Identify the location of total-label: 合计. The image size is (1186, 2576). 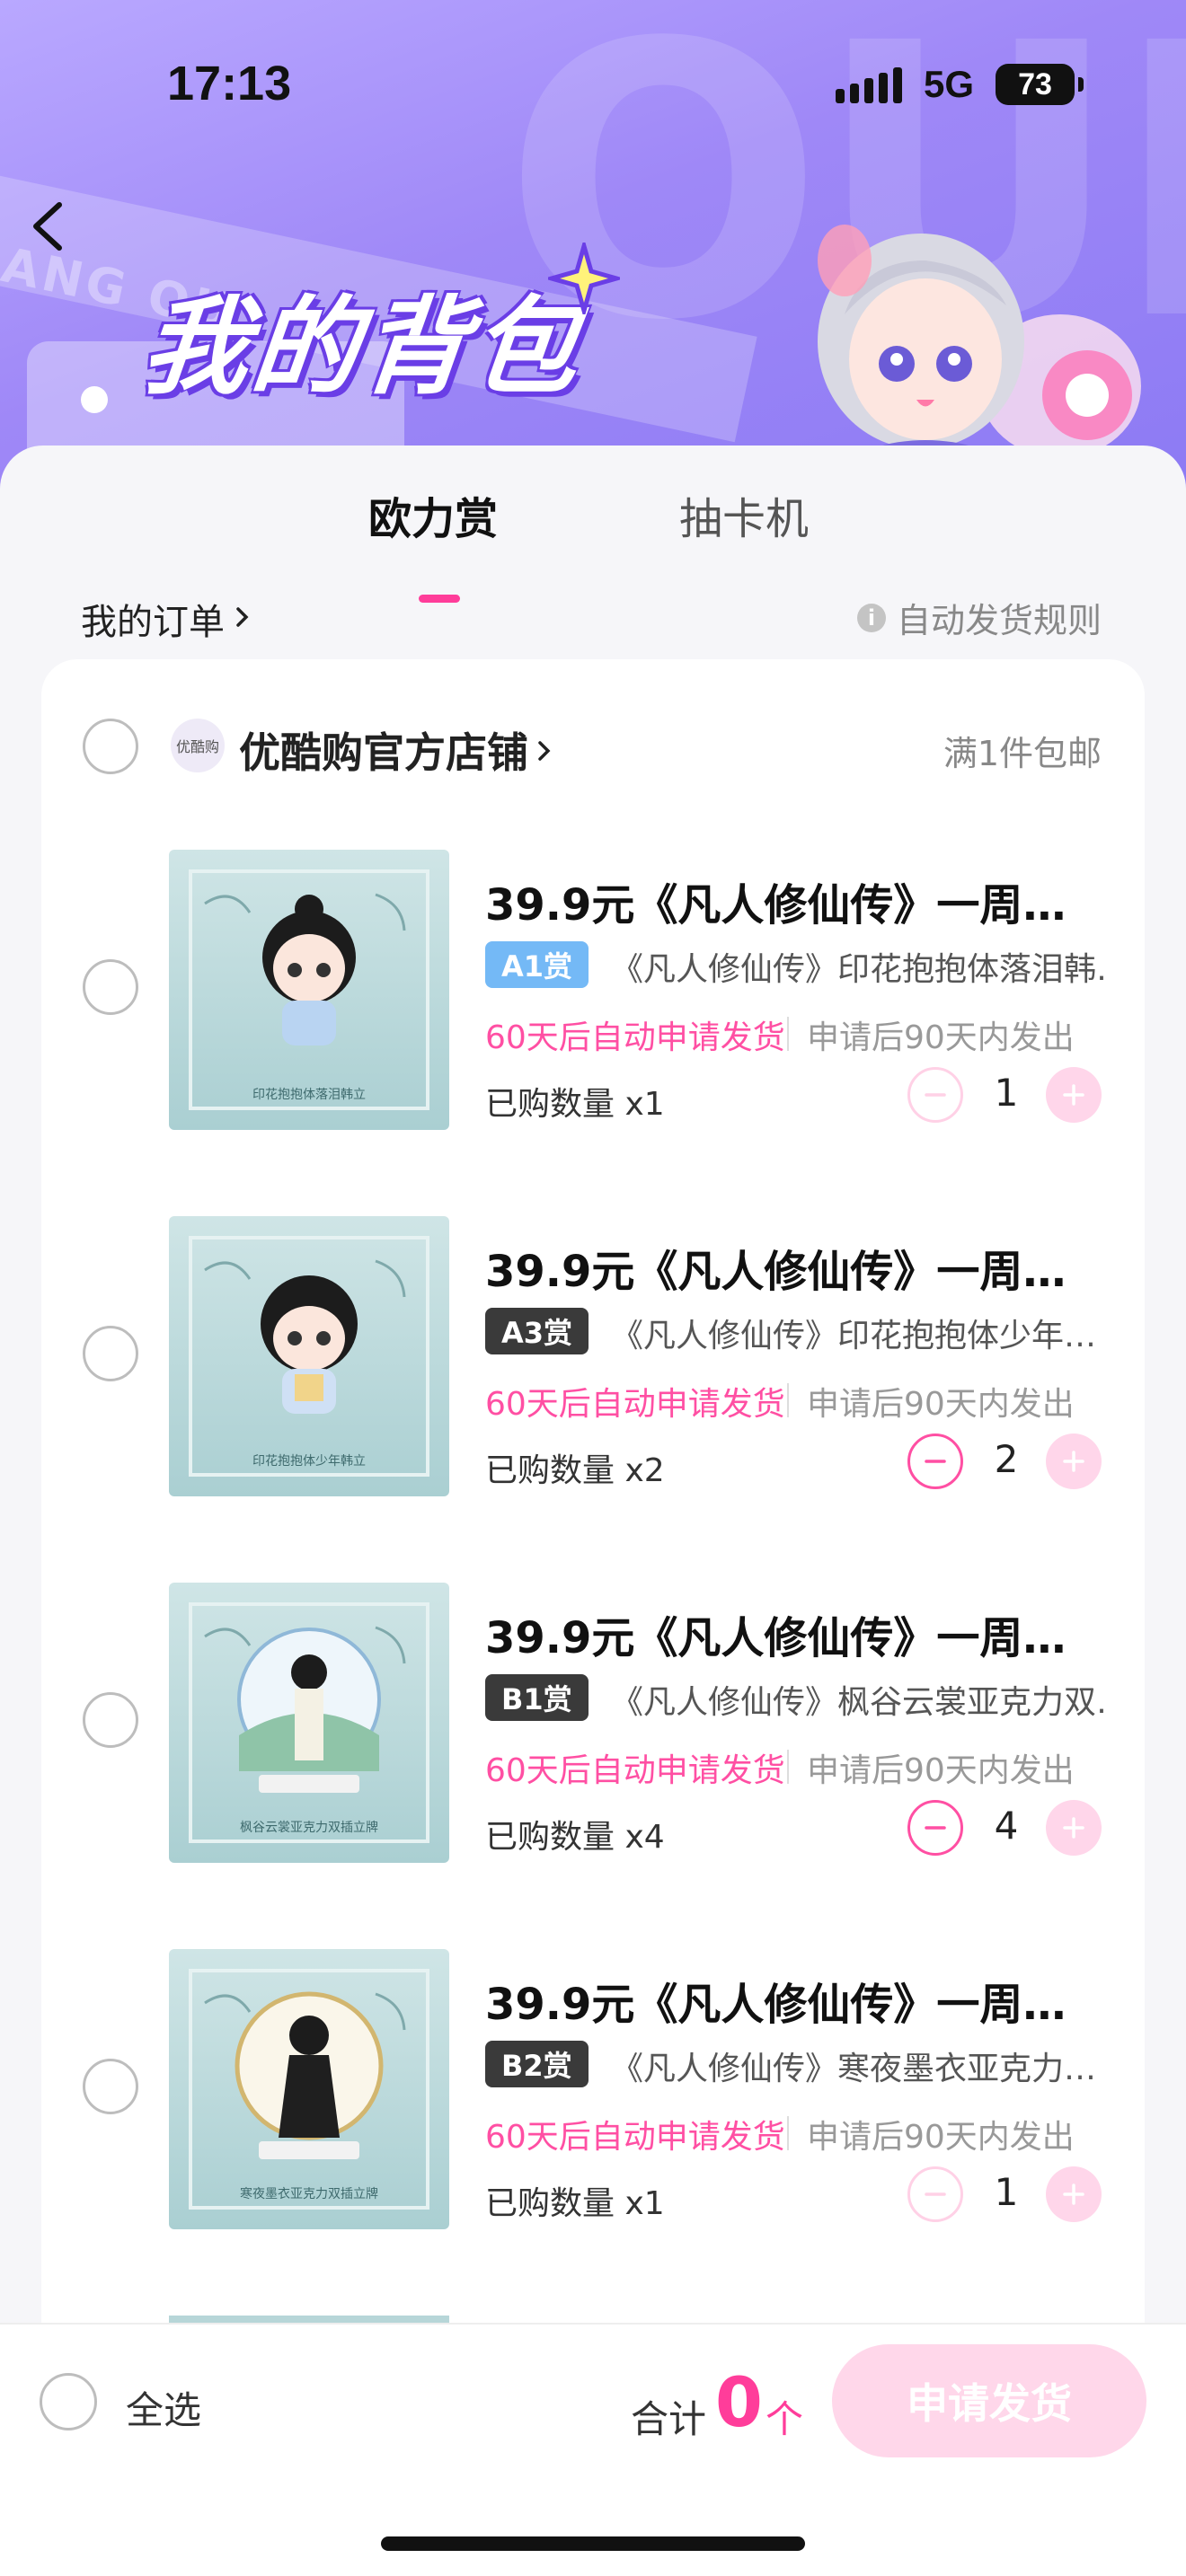
(669, 2419).